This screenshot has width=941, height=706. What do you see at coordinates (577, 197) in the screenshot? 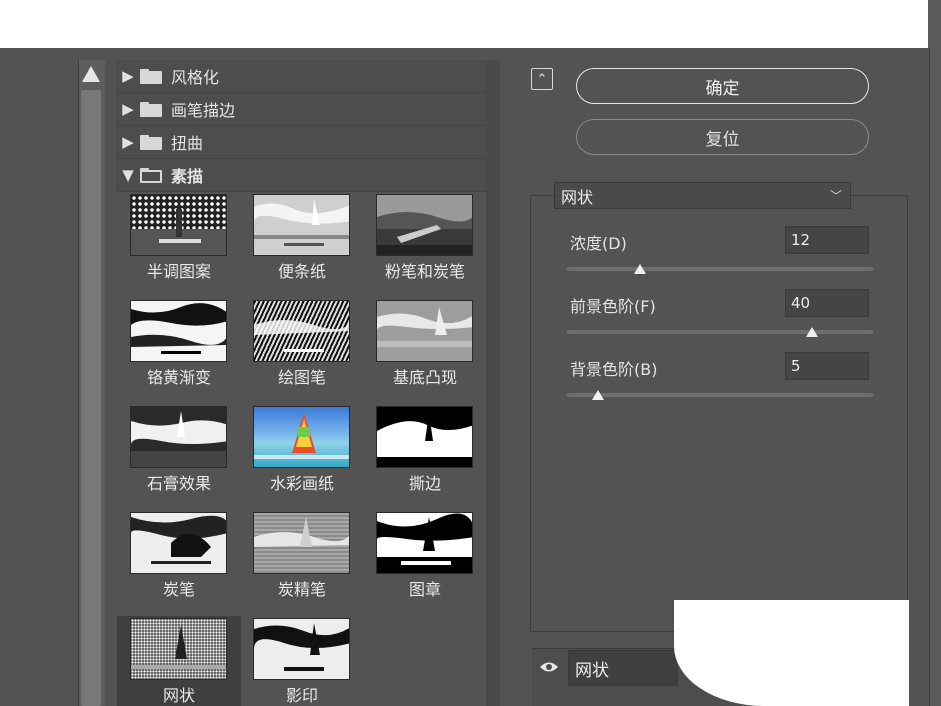
I see `filter-select-value: 网状` at bounding box center [577, 197].